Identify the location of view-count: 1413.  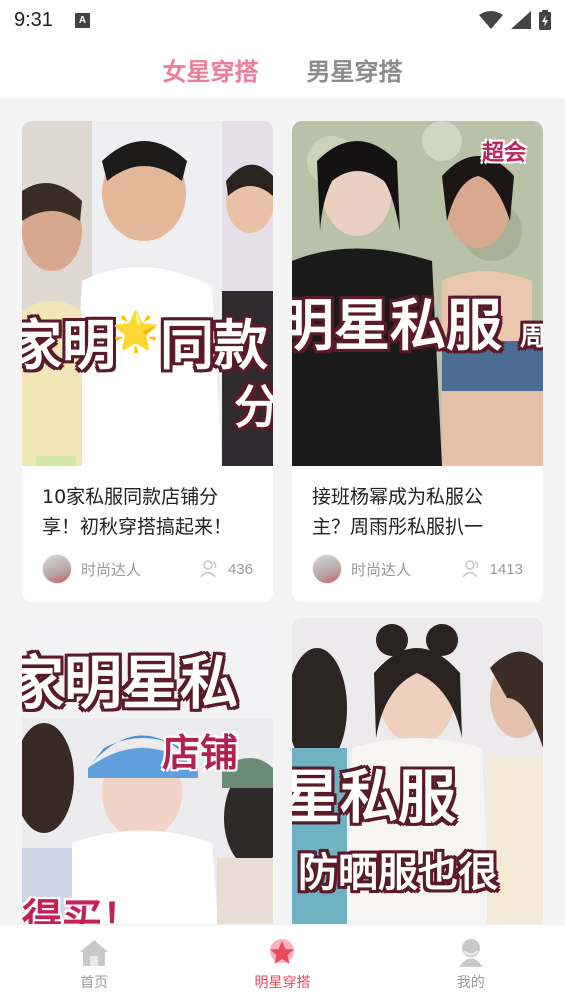
(492, 569).